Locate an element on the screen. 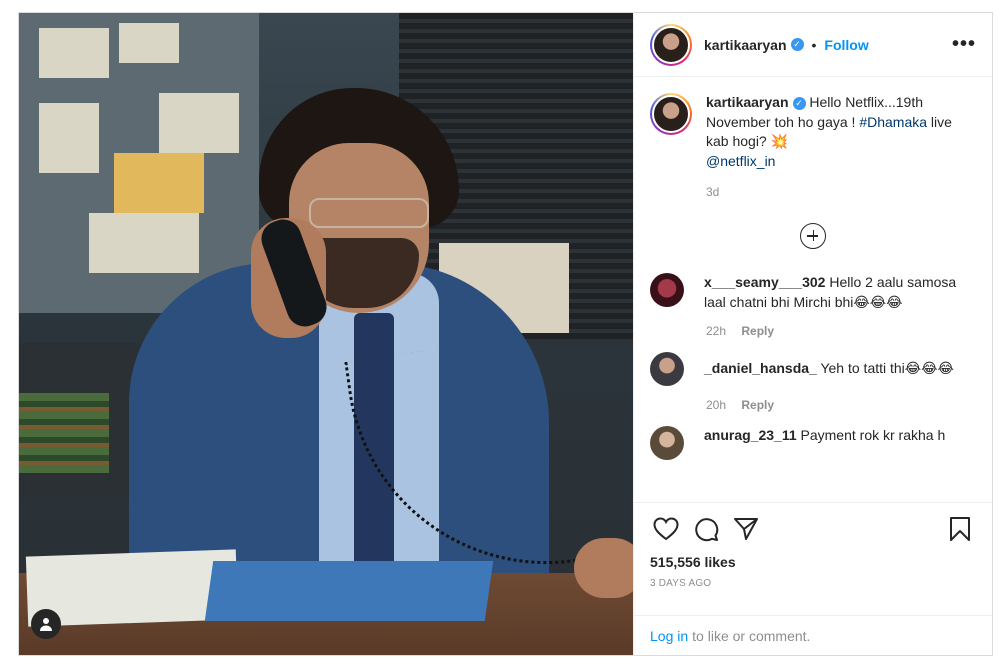 The image size is (1000, 671). user-icon is located at coordinates (46, 624).